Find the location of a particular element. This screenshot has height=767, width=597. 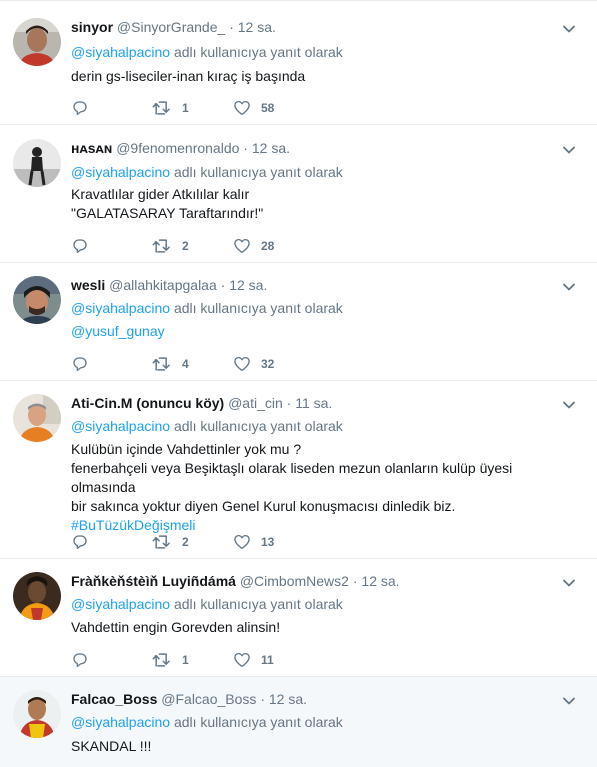

tweet-text: Vahdettin engin Gorevden alinsin! is located at coordinates (324, 627).